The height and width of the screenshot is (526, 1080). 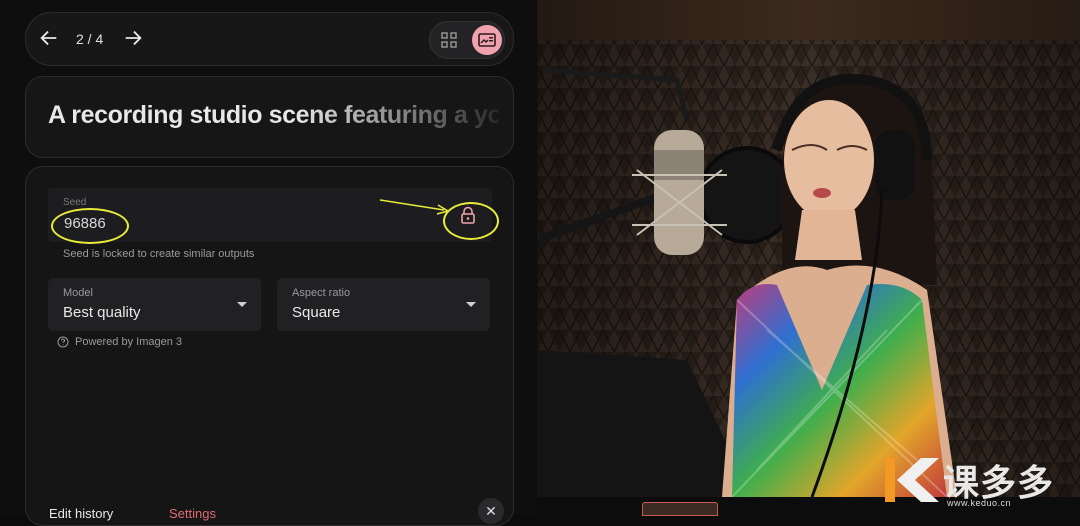 I want to click on arrow-right-icon, so click(x=133, y=38).